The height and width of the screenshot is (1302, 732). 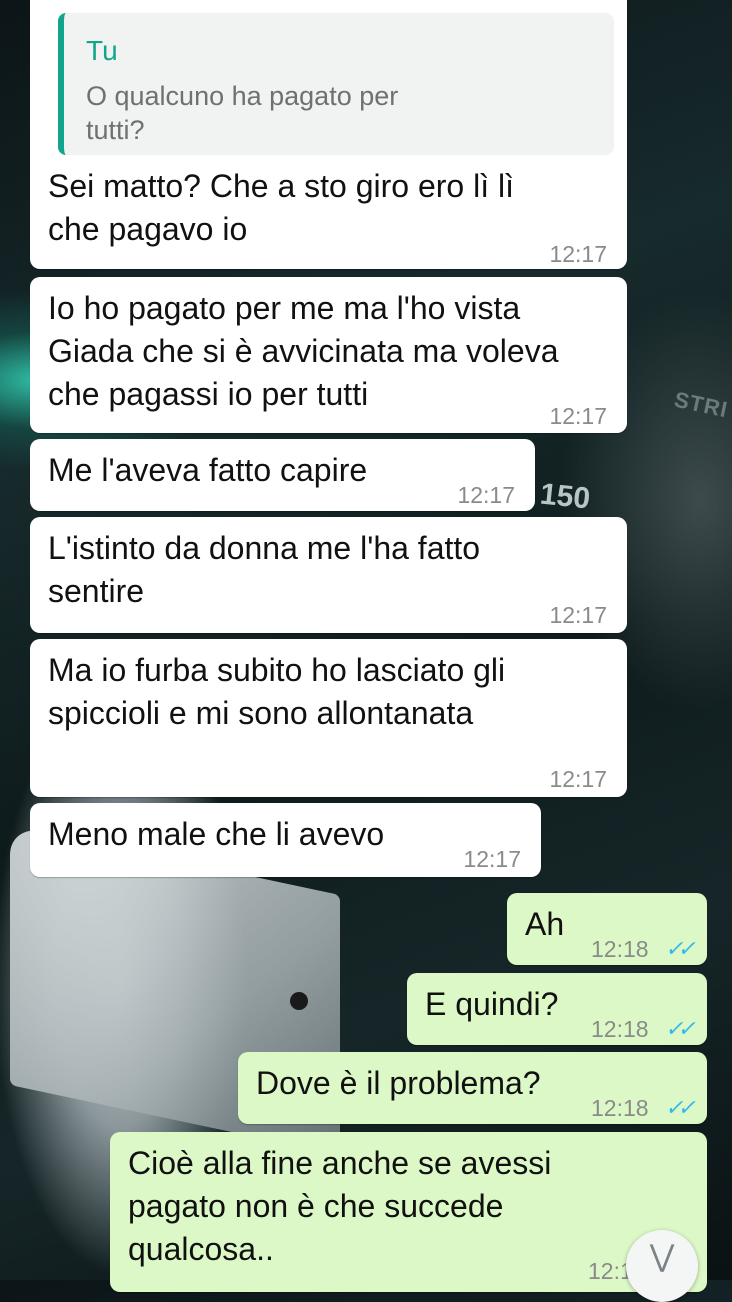 What do you see at coordinates (216, 834) in the screenshot?
I see `message-text: Meno male che li avevo` at bounding box center [216, 834].